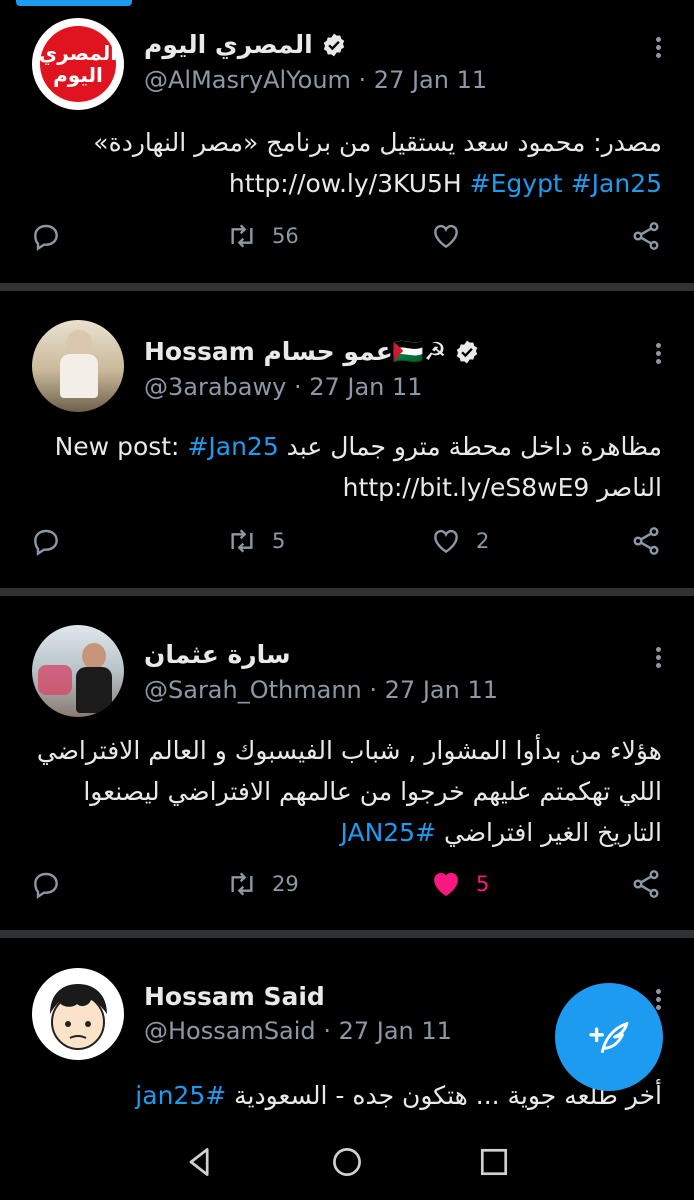 This screenshot has width=694, height=1200. Describe the element at coordinates (279, 541) in the screenshot. I see `retweet-count: 5` at that location.